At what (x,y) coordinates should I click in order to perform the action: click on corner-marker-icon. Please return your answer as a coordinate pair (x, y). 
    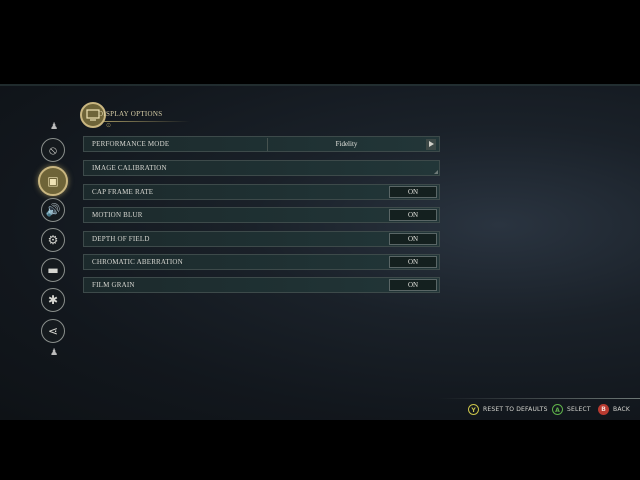
    Looking at the image, I should click on (436, 172).